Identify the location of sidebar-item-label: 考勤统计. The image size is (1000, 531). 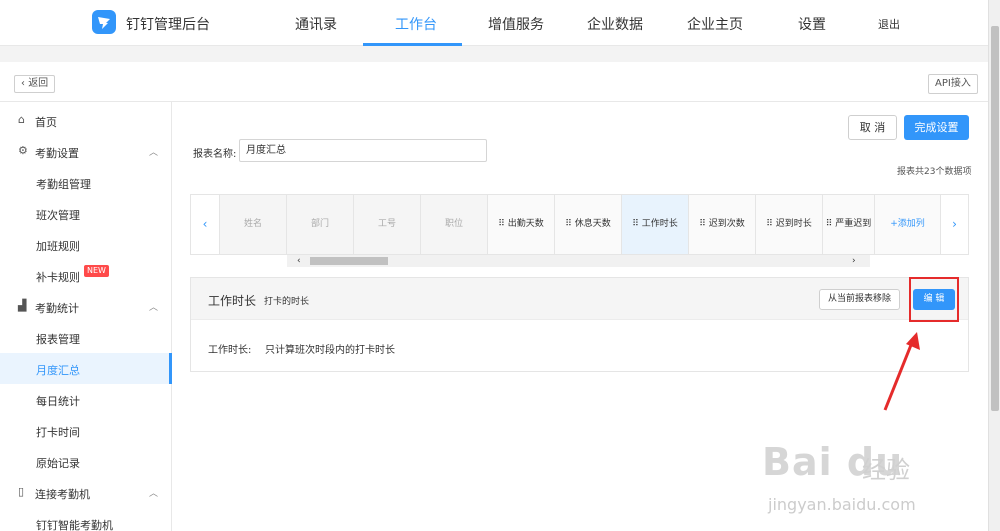
(57, 308).